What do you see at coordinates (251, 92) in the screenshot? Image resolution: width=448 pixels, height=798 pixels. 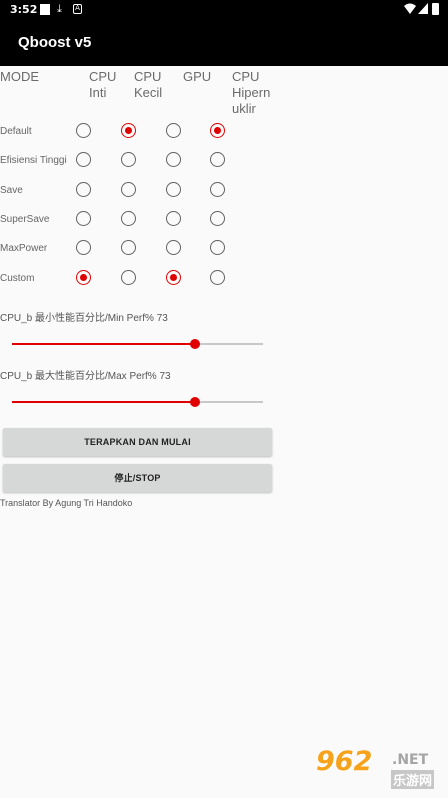 I see `header-cpu-hipernuklir: CPU Hipern uklir` at bounding box center [251, 92].